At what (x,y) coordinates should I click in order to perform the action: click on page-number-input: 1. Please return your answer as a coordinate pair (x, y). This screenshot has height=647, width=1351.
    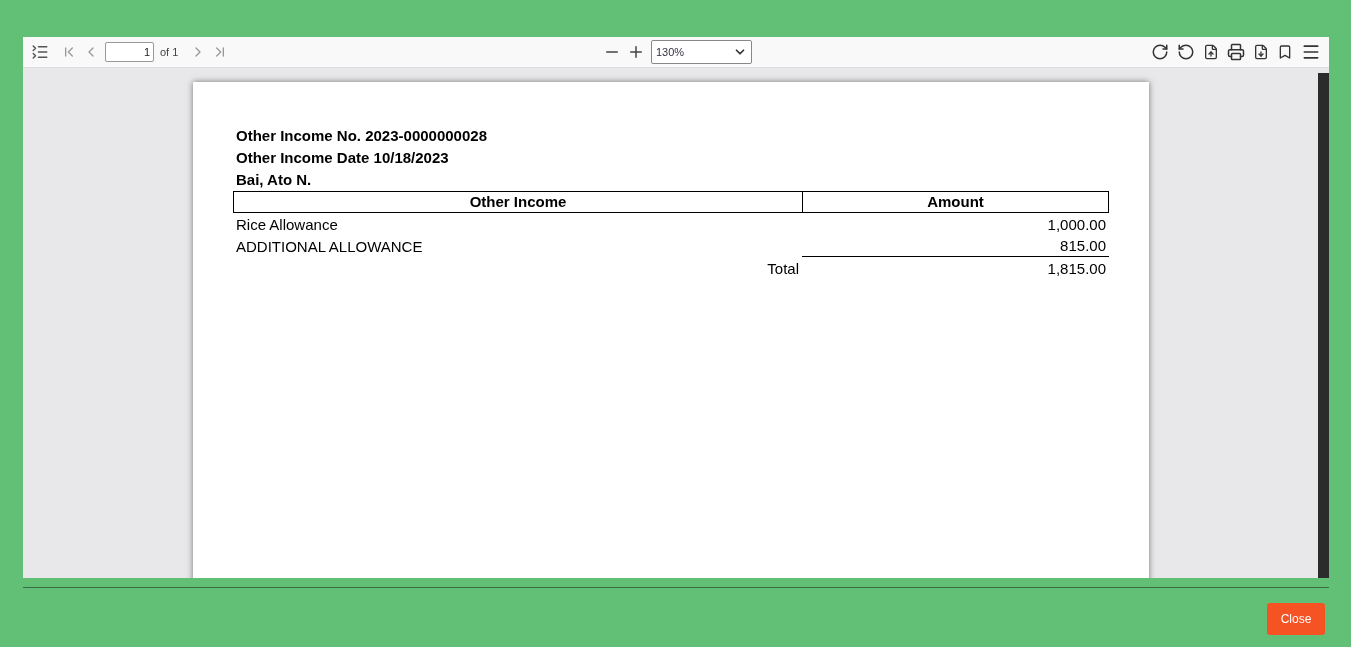
    Looking at the image, I should click on (129, 52).